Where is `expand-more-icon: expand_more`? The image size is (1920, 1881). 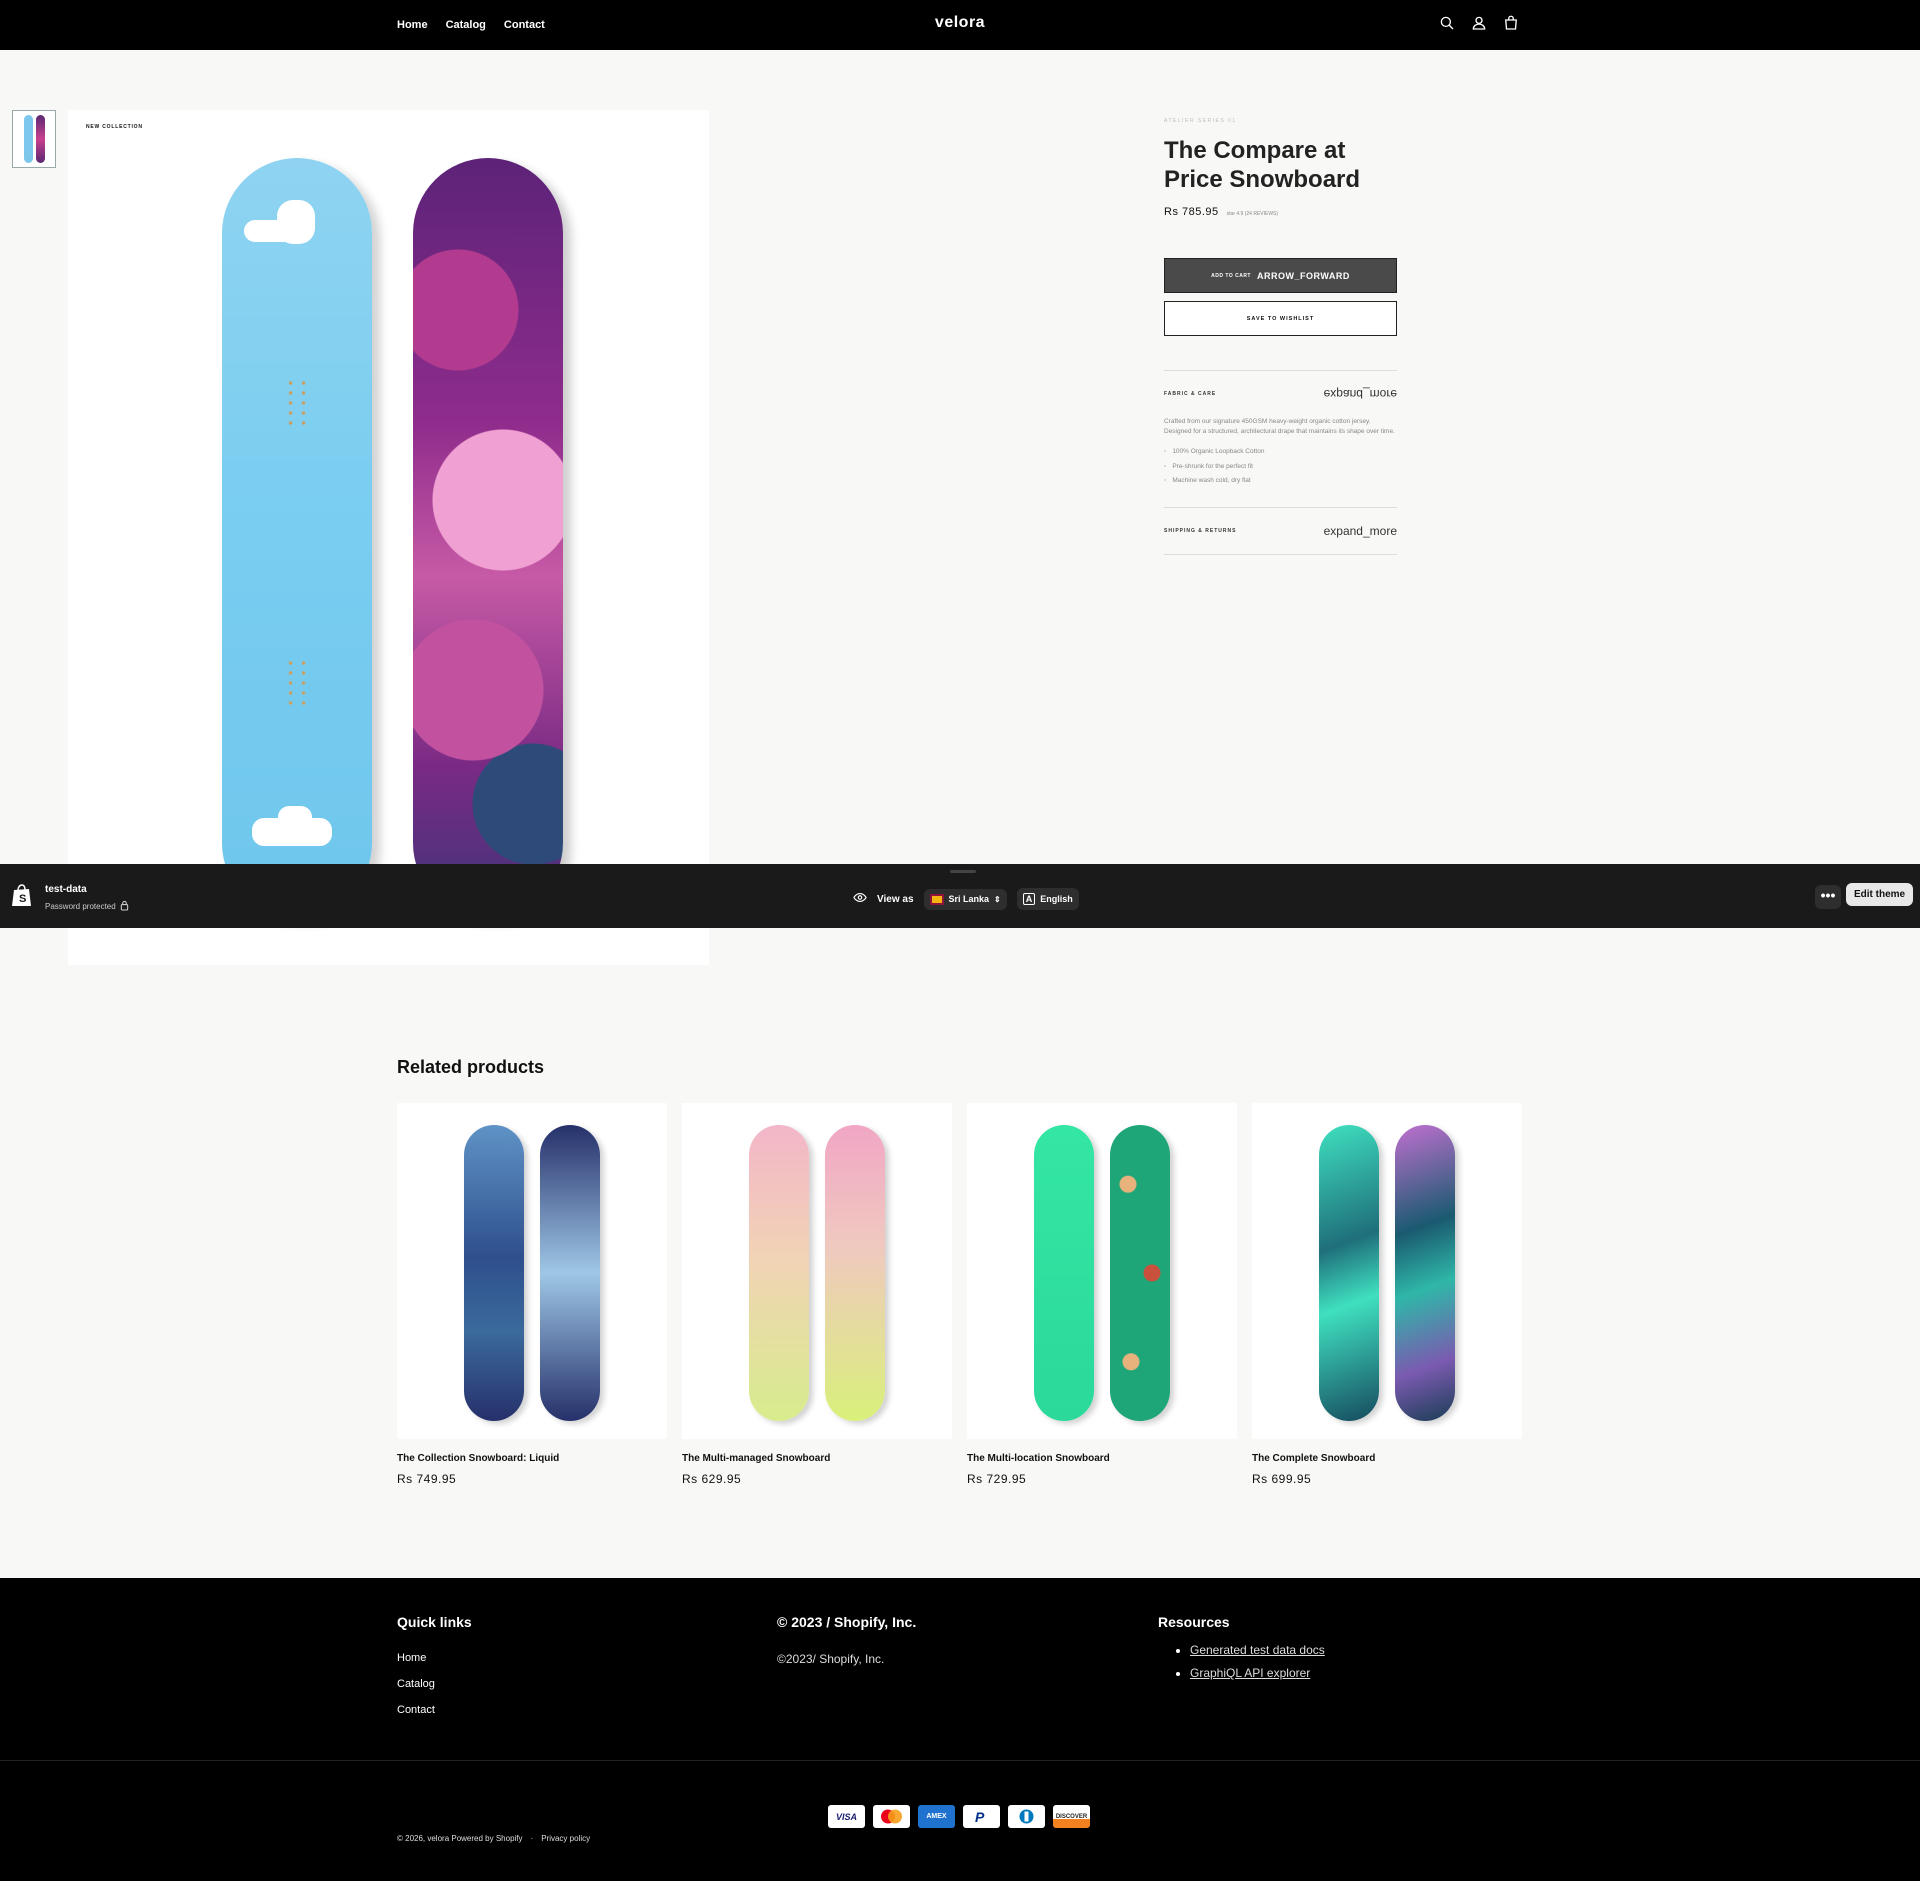
expand-more-icon: expand_more is located at coordinates (1360, 530).